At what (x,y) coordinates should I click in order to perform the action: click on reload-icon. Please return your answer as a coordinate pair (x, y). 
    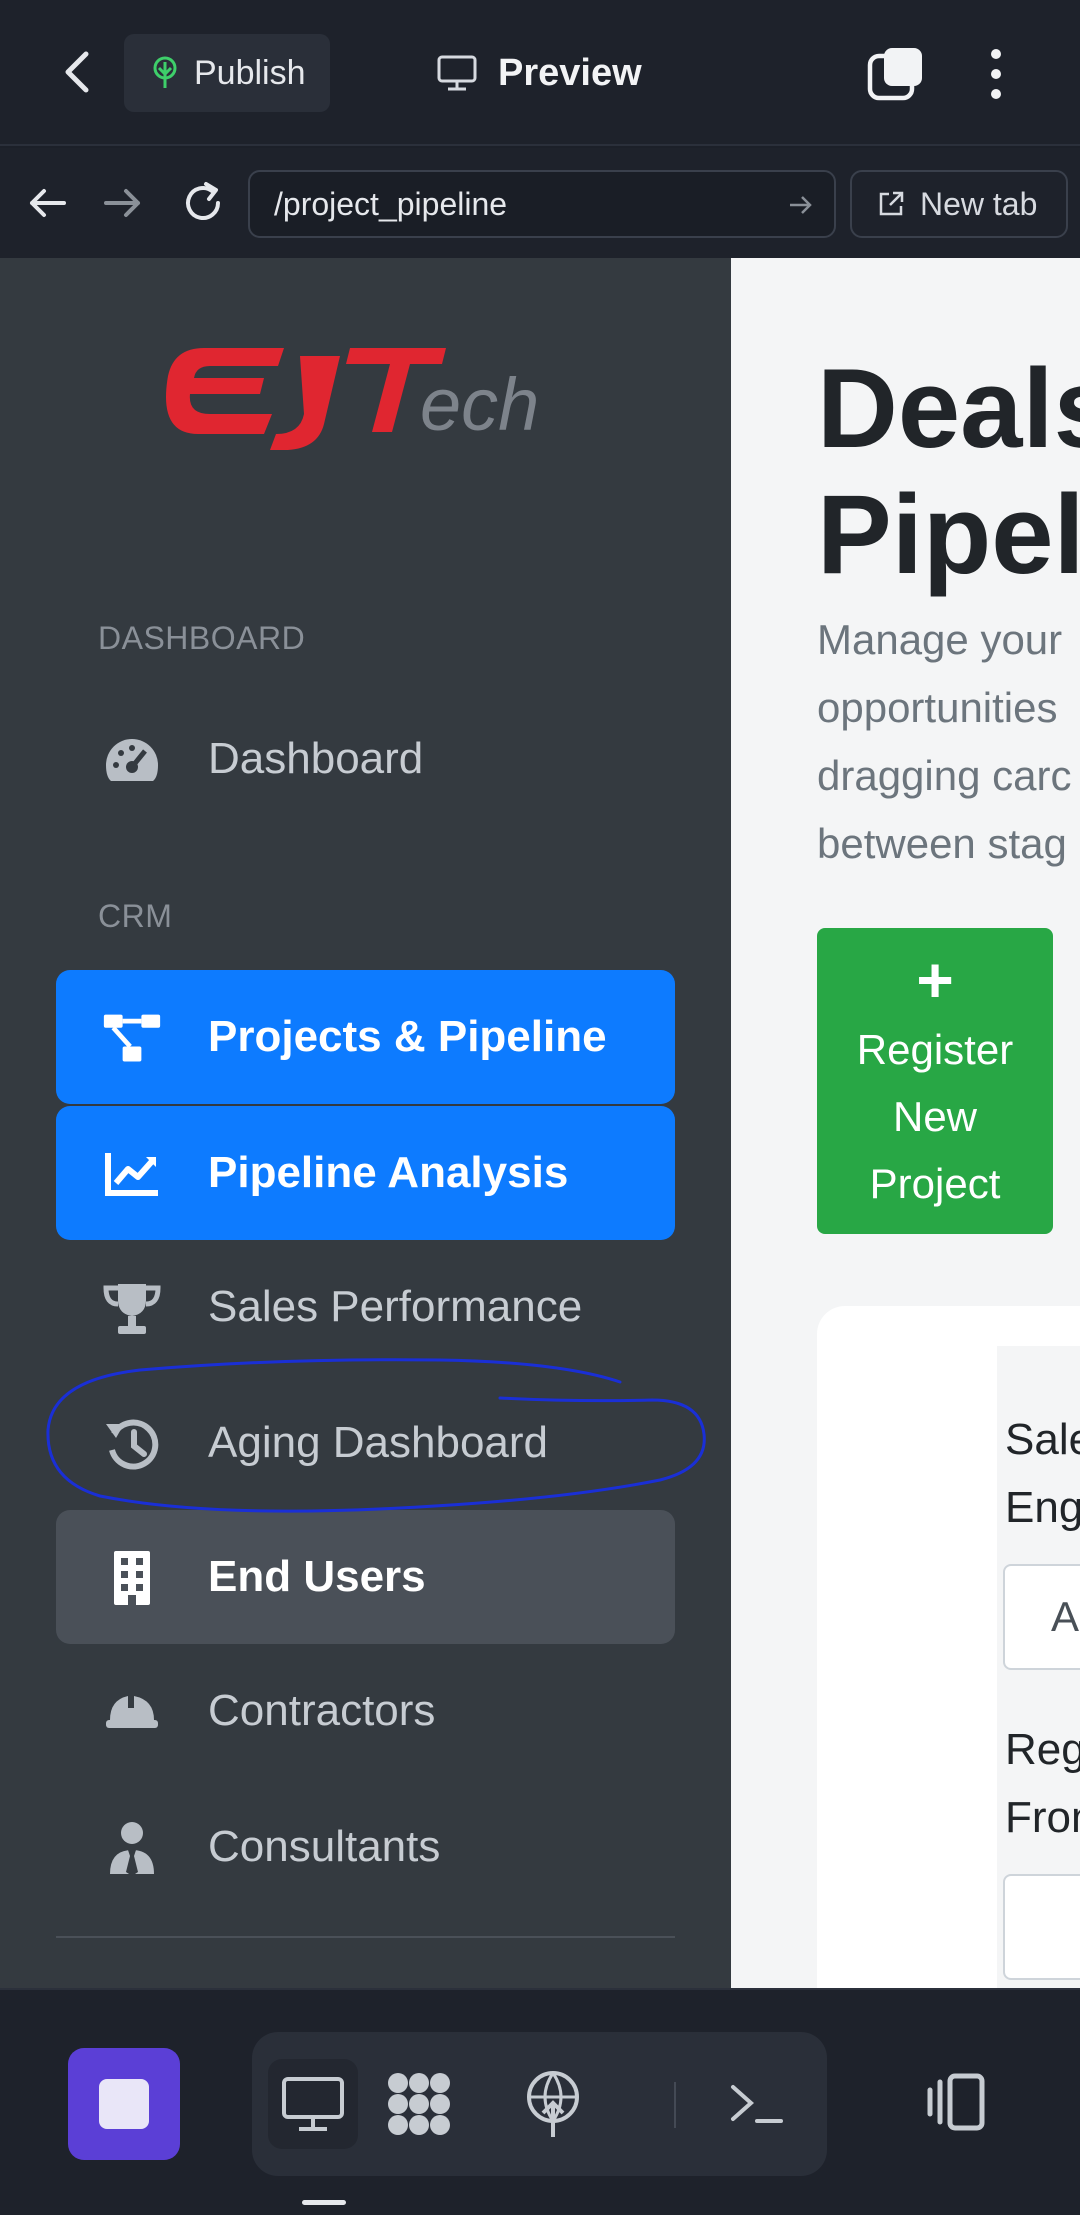
    Looking at the image, I should click on (203, 201).